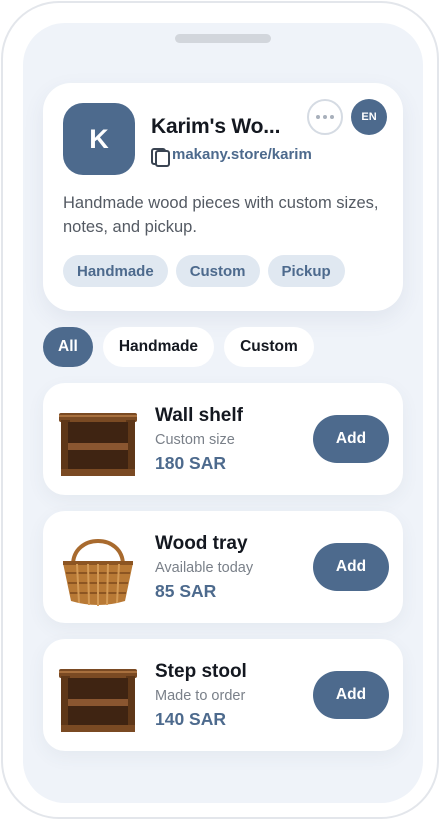 The width and height of the screenshot is (440, 820). Describe the element at coordinates (158, 347) in the screenshot. I see `filter-handmade: Handmade` at that location.